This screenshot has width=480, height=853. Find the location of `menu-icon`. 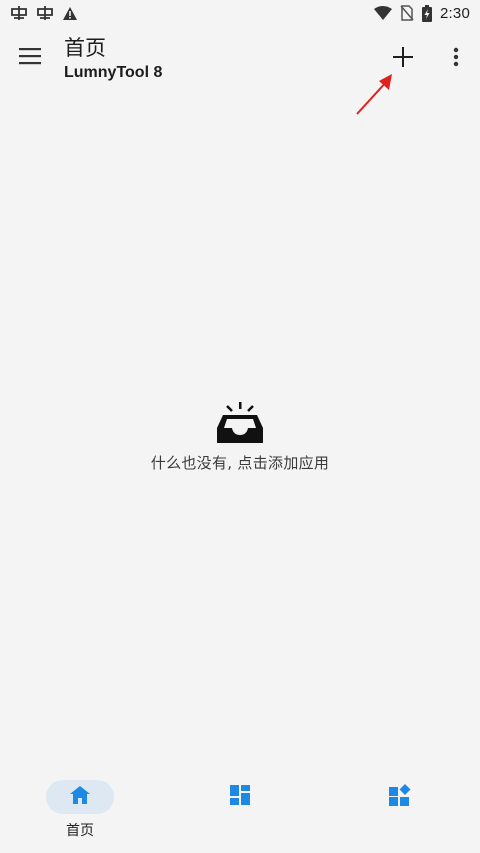

menu-icon is located at coordinates (30, 58).